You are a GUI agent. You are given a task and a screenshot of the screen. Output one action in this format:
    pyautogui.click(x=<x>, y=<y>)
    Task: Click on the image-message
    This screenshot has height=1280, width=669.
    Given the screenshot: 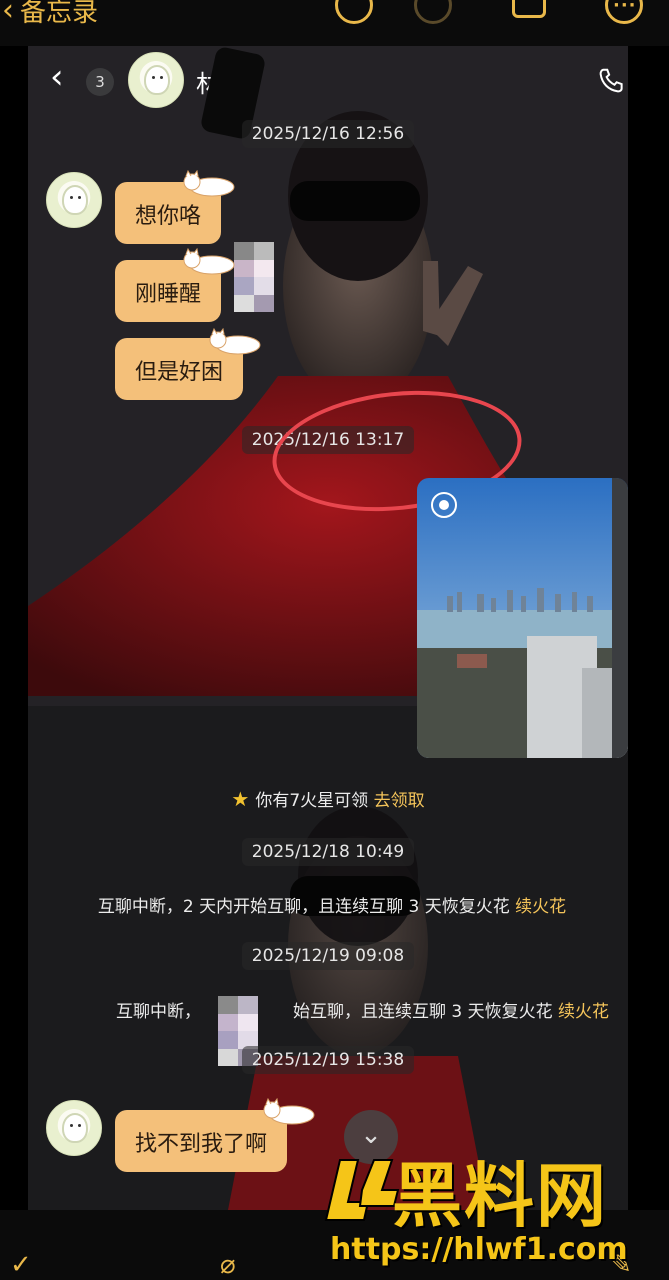 What is the action you would take?
    pyautogui.click(x=522, y=618)
    